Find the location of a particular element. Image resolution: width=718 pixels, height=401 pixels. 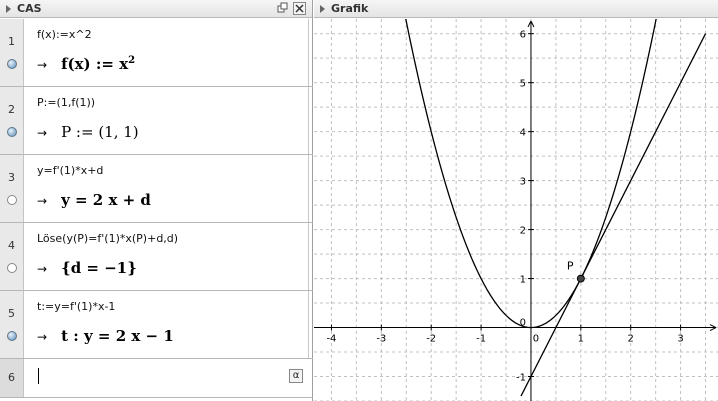

y-tick-label: 1 is located at coordinates (523, 280).